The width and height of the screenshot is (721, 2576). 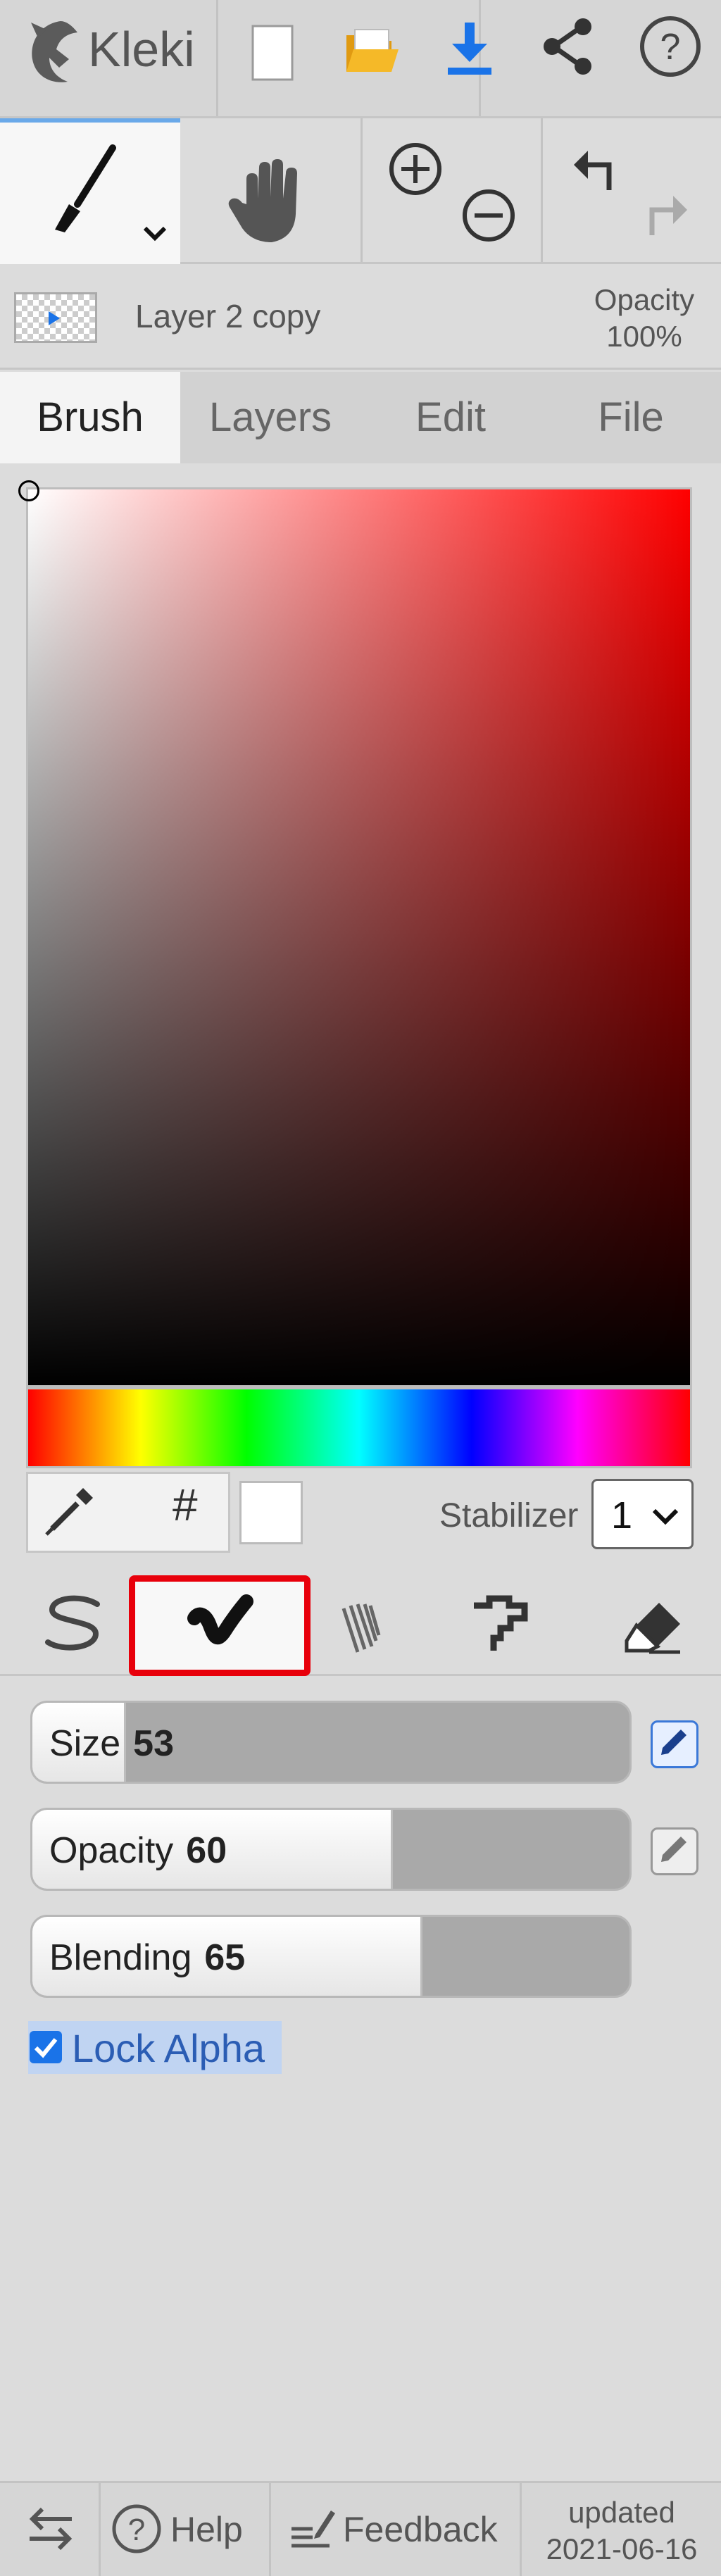 What do you see at coordinates (652, 1627) in the screenshot?
I see `eraser-icon` at bounding box center [652, 1627].